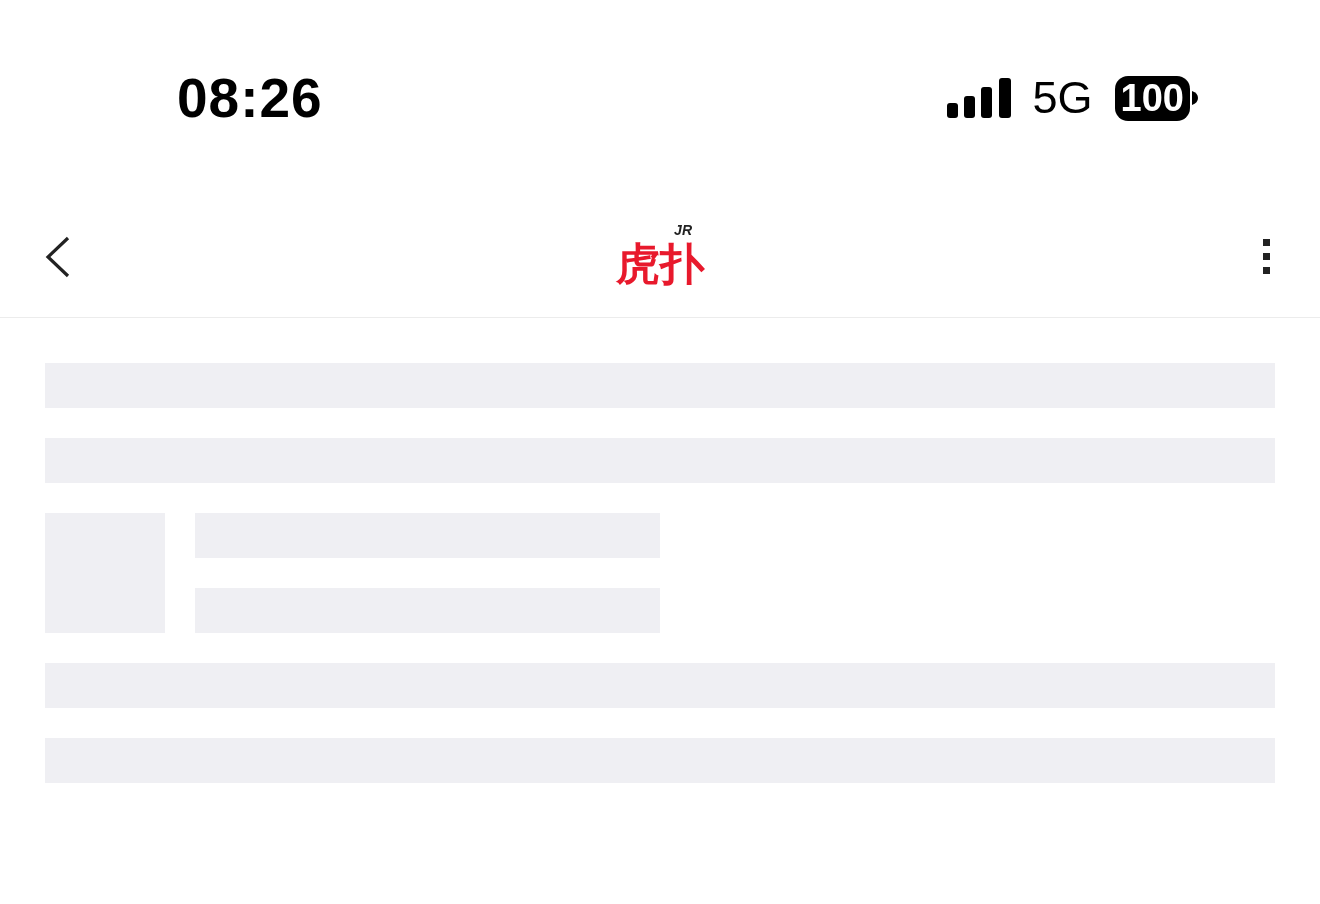  Describe the element at coordinates (1152, 98) in the screenshot. I see `battery-level: 100` at that location.